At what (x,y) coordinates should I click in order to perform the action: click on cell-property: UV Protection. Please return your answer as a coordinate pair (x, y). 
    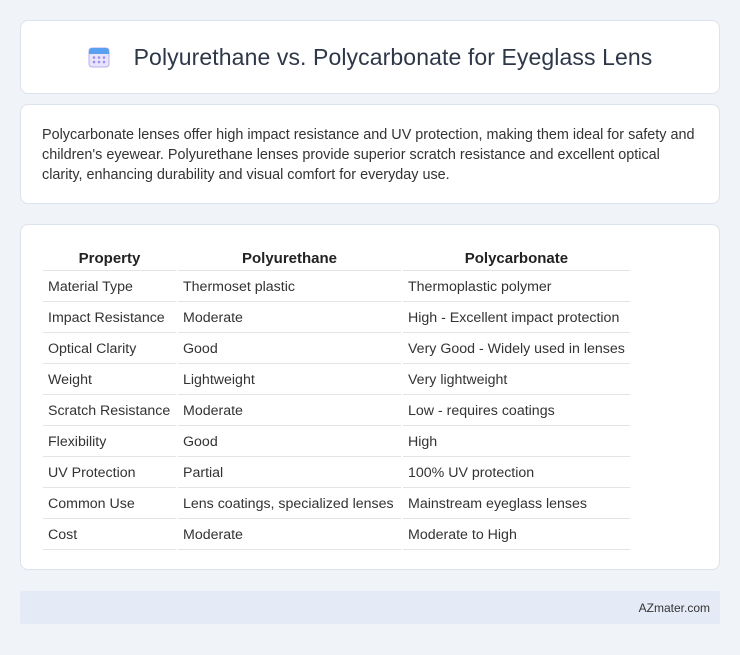
    Looking at the image, I should click on (109, 473).